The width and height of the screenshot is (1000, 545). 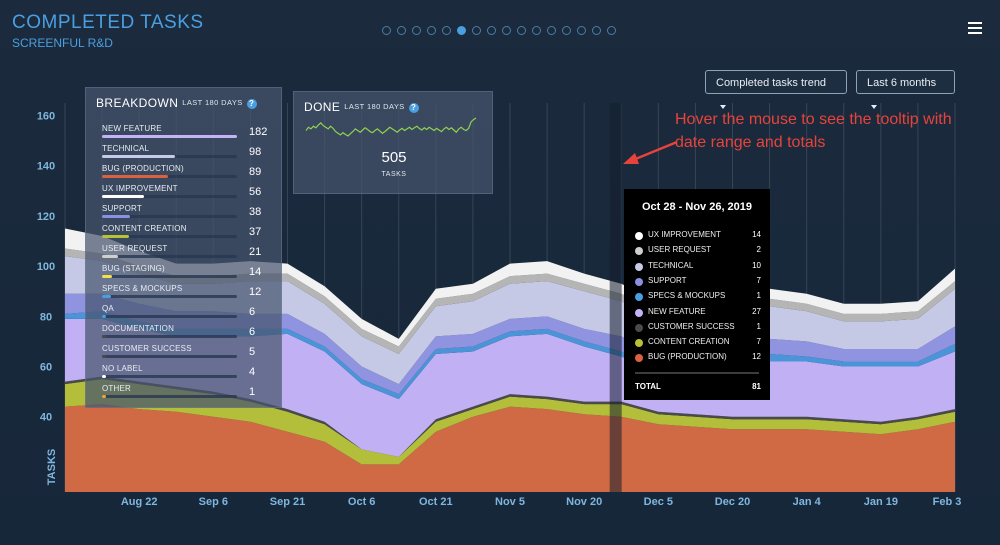 What do you see at coordinates (776, 90) in the screenshot?
I see `trend-dropdown: Completed tasks trend` at bounding box center [776, 90].